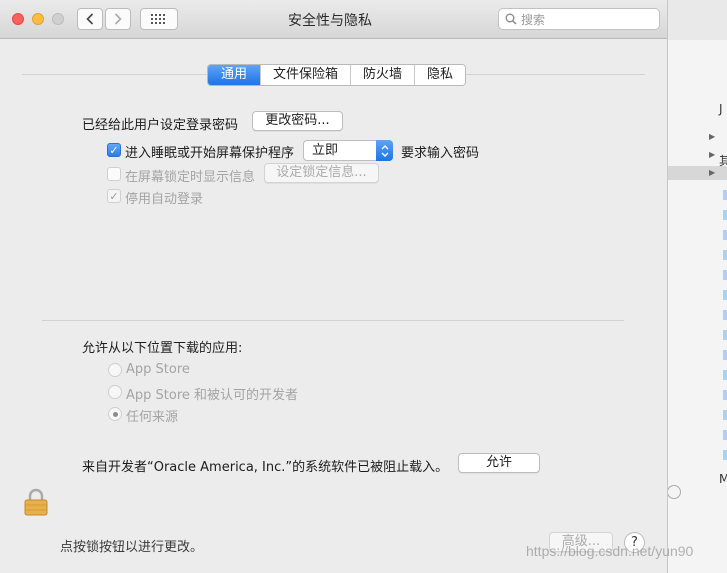 The image size is (727, 573). I want to click on titlebar: 安全性与隐私 搜索, so click(333, 19).